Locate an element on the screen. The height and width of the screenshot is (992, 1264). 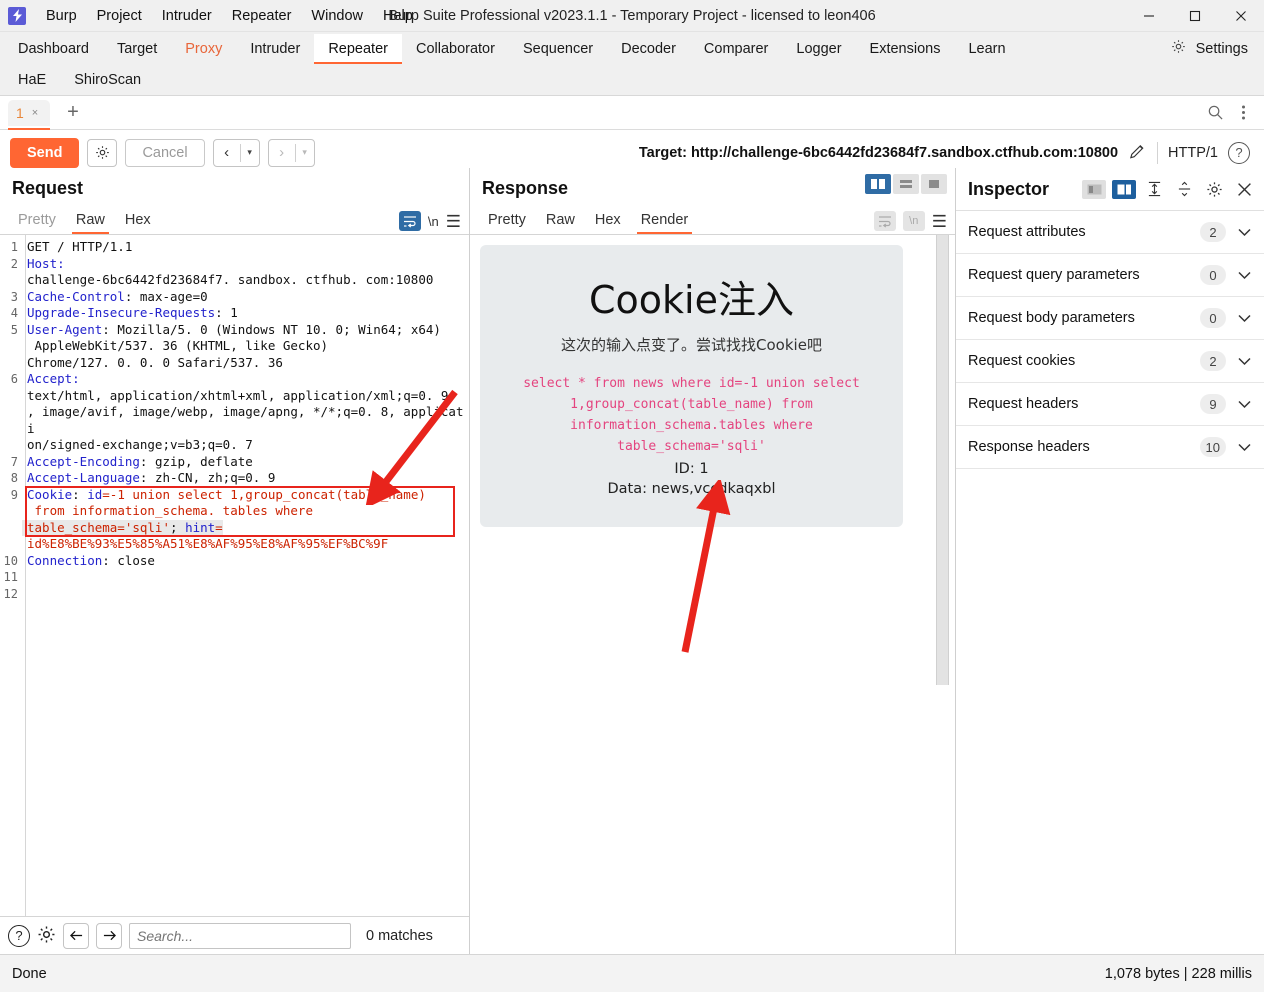
layout-split-vertical-button is located at coordinates (878, 184).